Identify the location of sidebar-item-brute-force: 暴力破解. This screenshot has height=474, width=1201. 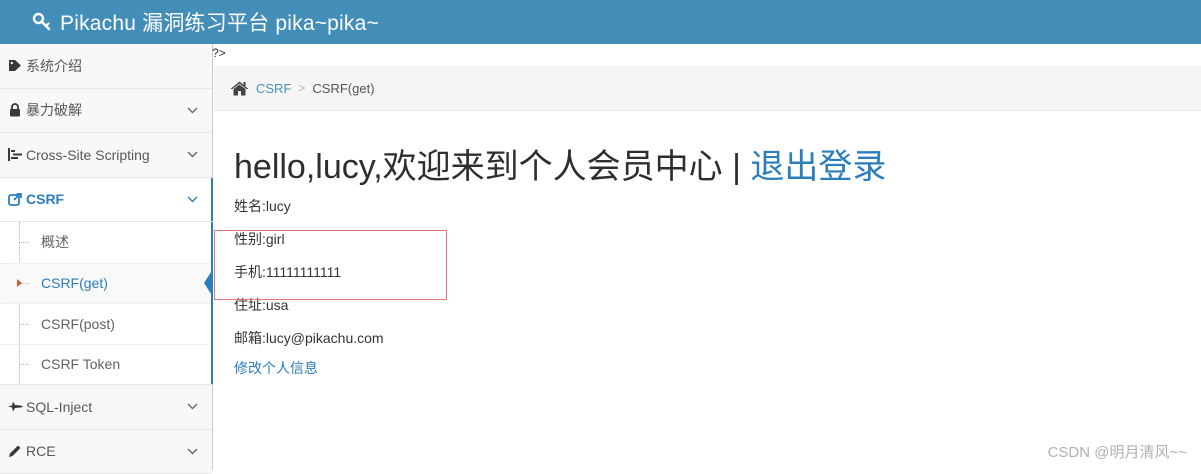
(106, 111).